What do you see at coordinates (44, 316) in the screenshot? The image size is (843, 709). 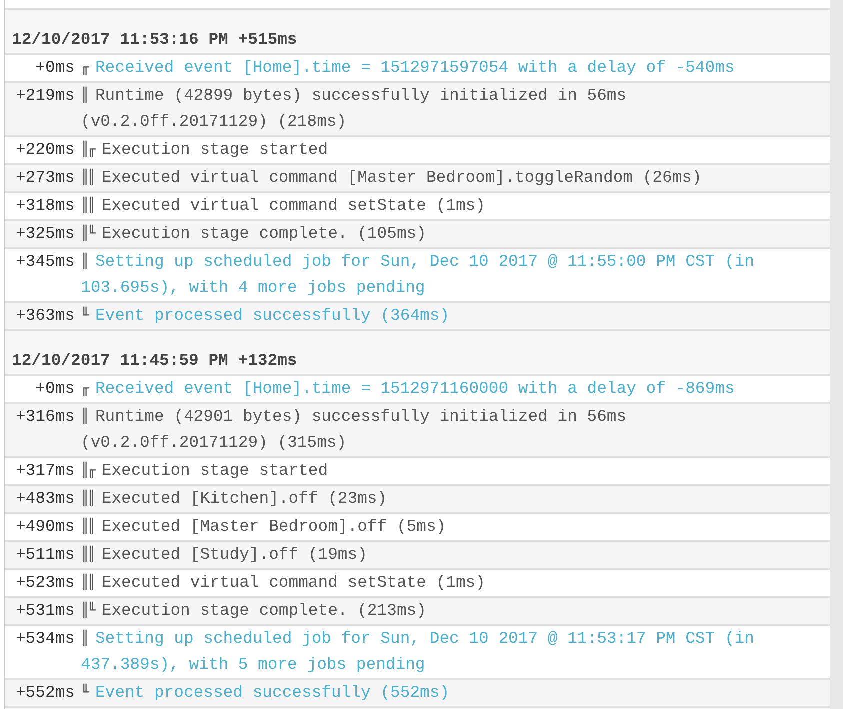 I see `time-offset: +363ms` at bounding box center [44, 316].